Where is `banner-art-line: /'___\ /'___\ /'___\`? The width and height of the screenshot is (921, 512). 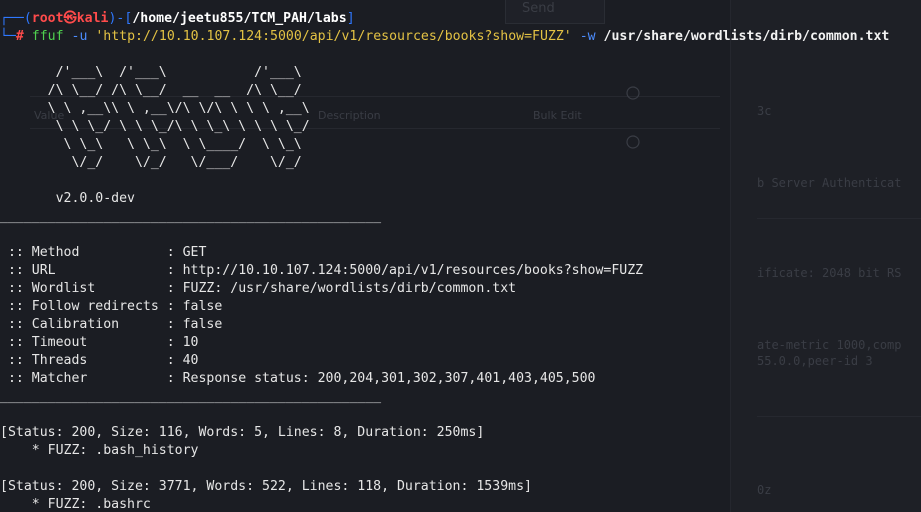 banner-art-line: /'___\ /'___\ /'___\ is located at coordinates (151, 72).